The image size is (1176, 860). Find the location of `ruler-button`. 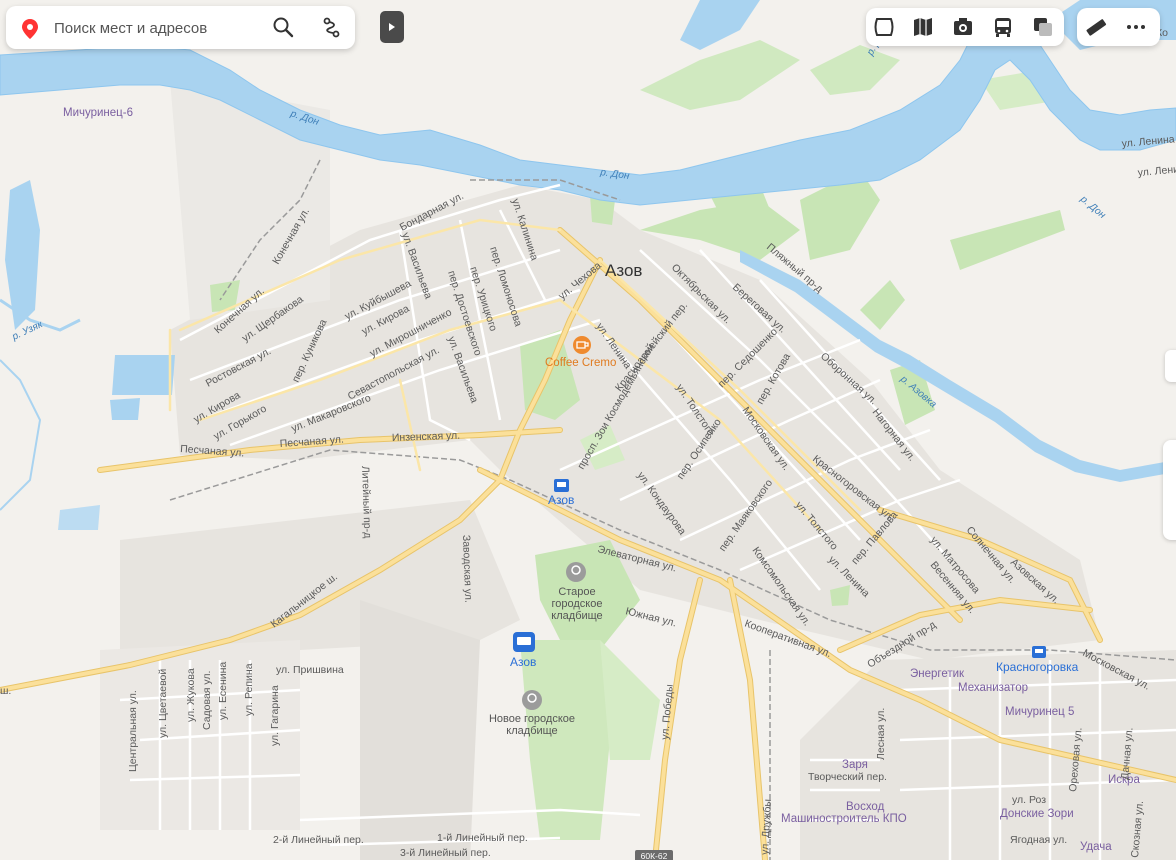

ruler-button is located at coordinates (1096, 27).